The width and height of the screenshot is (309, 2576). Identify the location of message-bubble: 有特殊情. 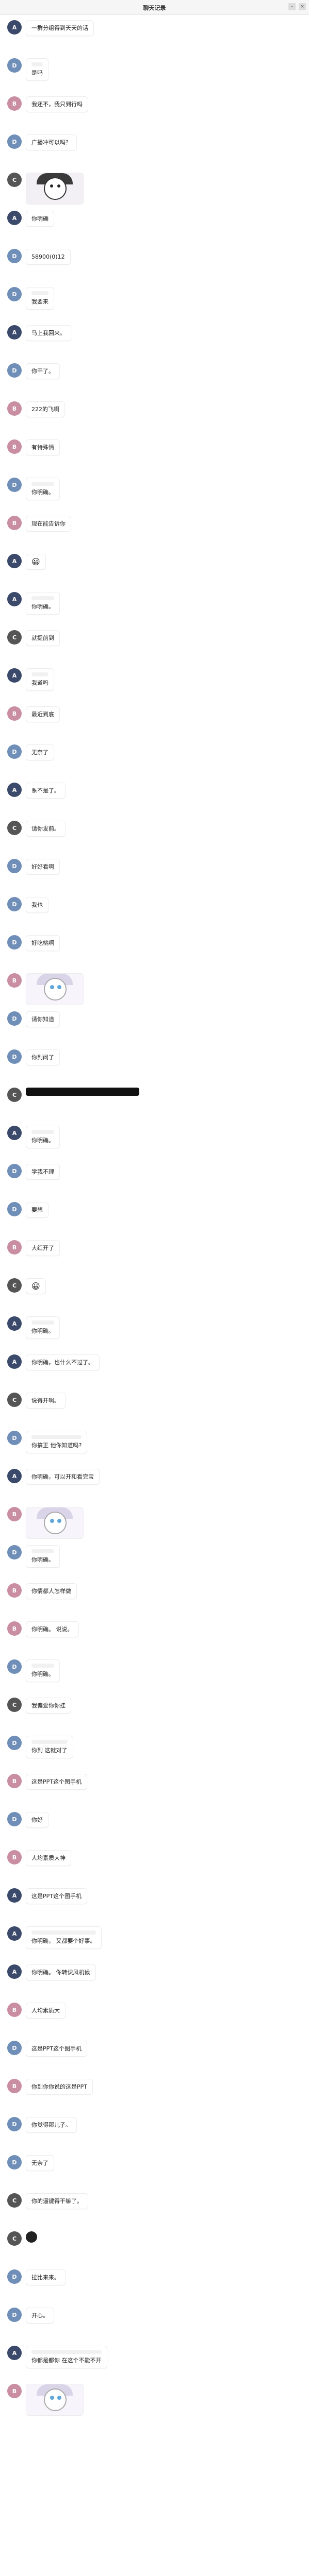
(43, 447).